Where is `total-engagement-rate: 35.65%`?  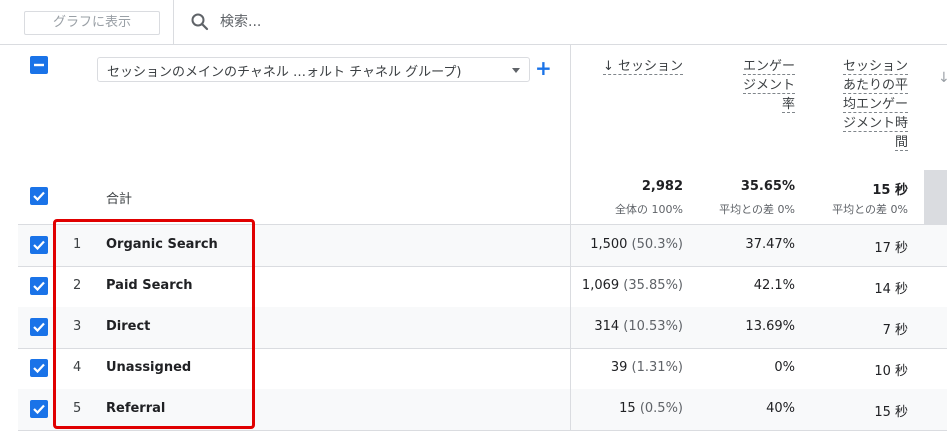 total-engagement-rate: 35.65% is located at coordinates (767, 186).